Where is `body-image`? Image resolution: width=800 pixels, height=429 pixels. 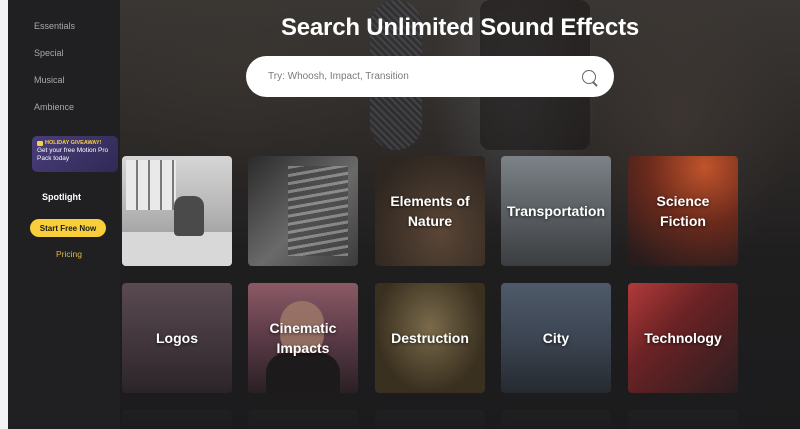
body-image is located at coordinates (303, 373).